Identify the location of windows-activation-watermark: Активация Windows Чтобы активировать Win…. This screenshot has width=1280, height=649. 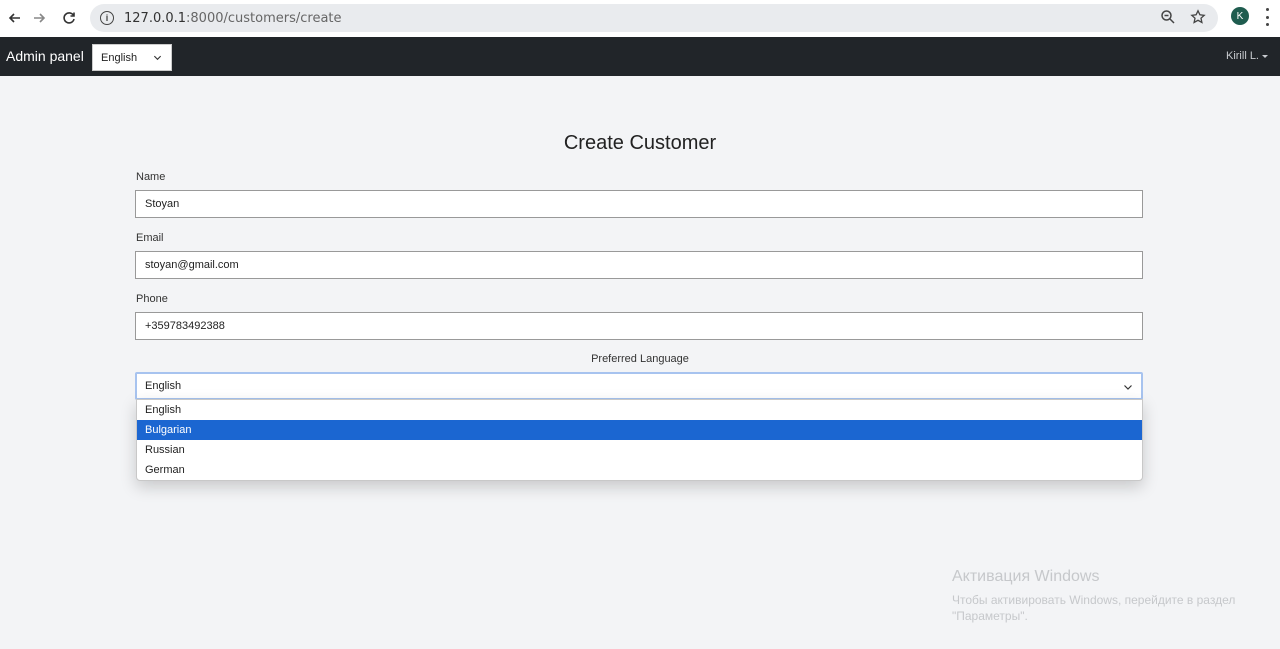
(1102, 596).